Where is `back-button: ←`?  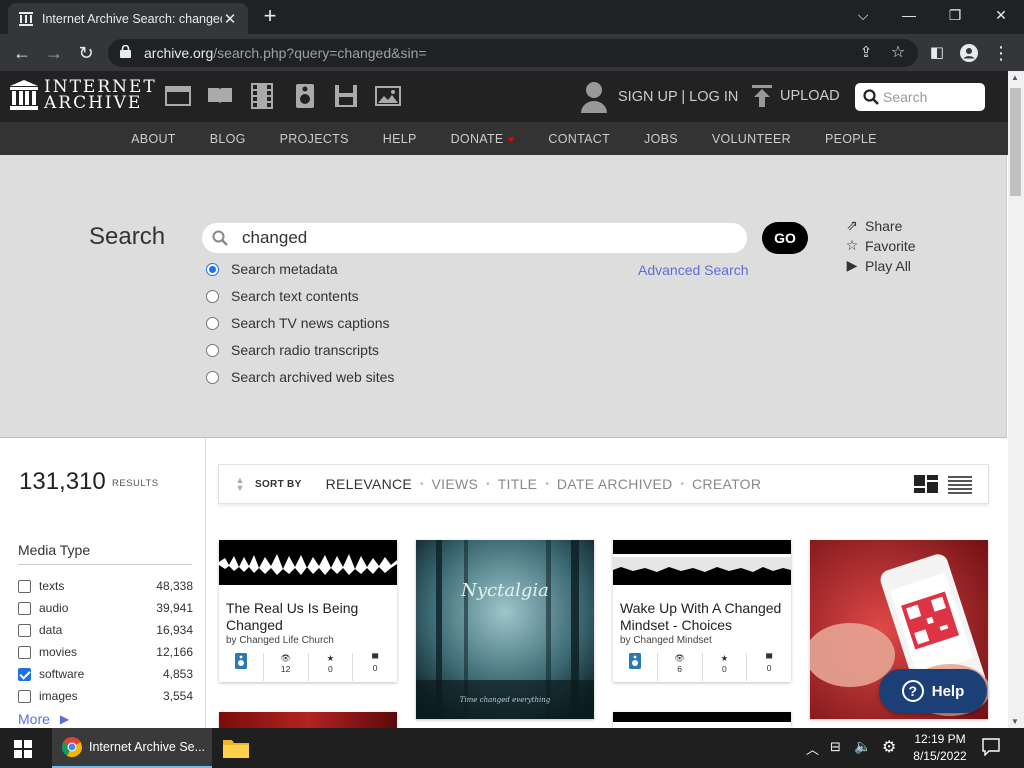 back-button: ← is located at coordinates (22, 53).